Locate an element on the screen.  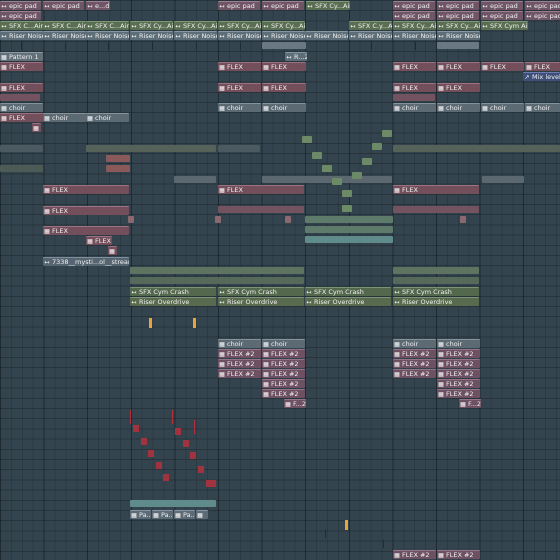
playlist-clip: ↤SFX Cym Airy is located at coordinates (504, 25).